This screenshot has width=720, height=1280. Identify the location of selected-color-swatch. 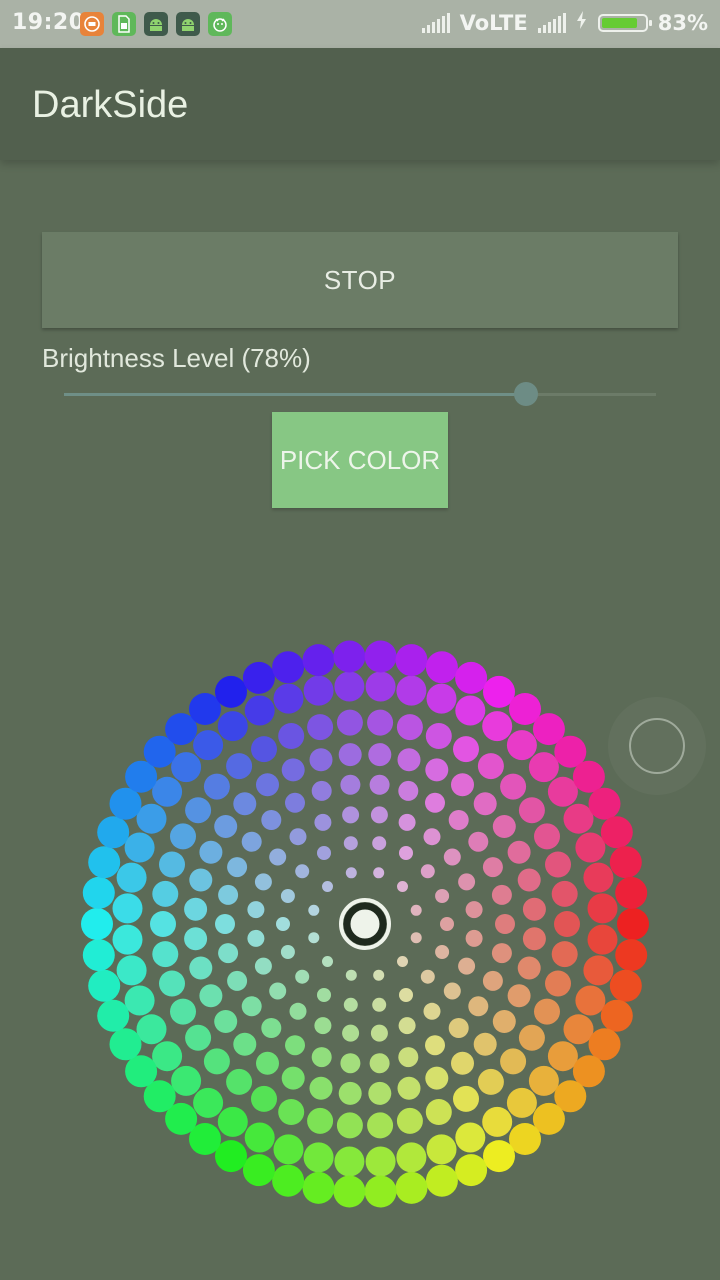
(365, 924).